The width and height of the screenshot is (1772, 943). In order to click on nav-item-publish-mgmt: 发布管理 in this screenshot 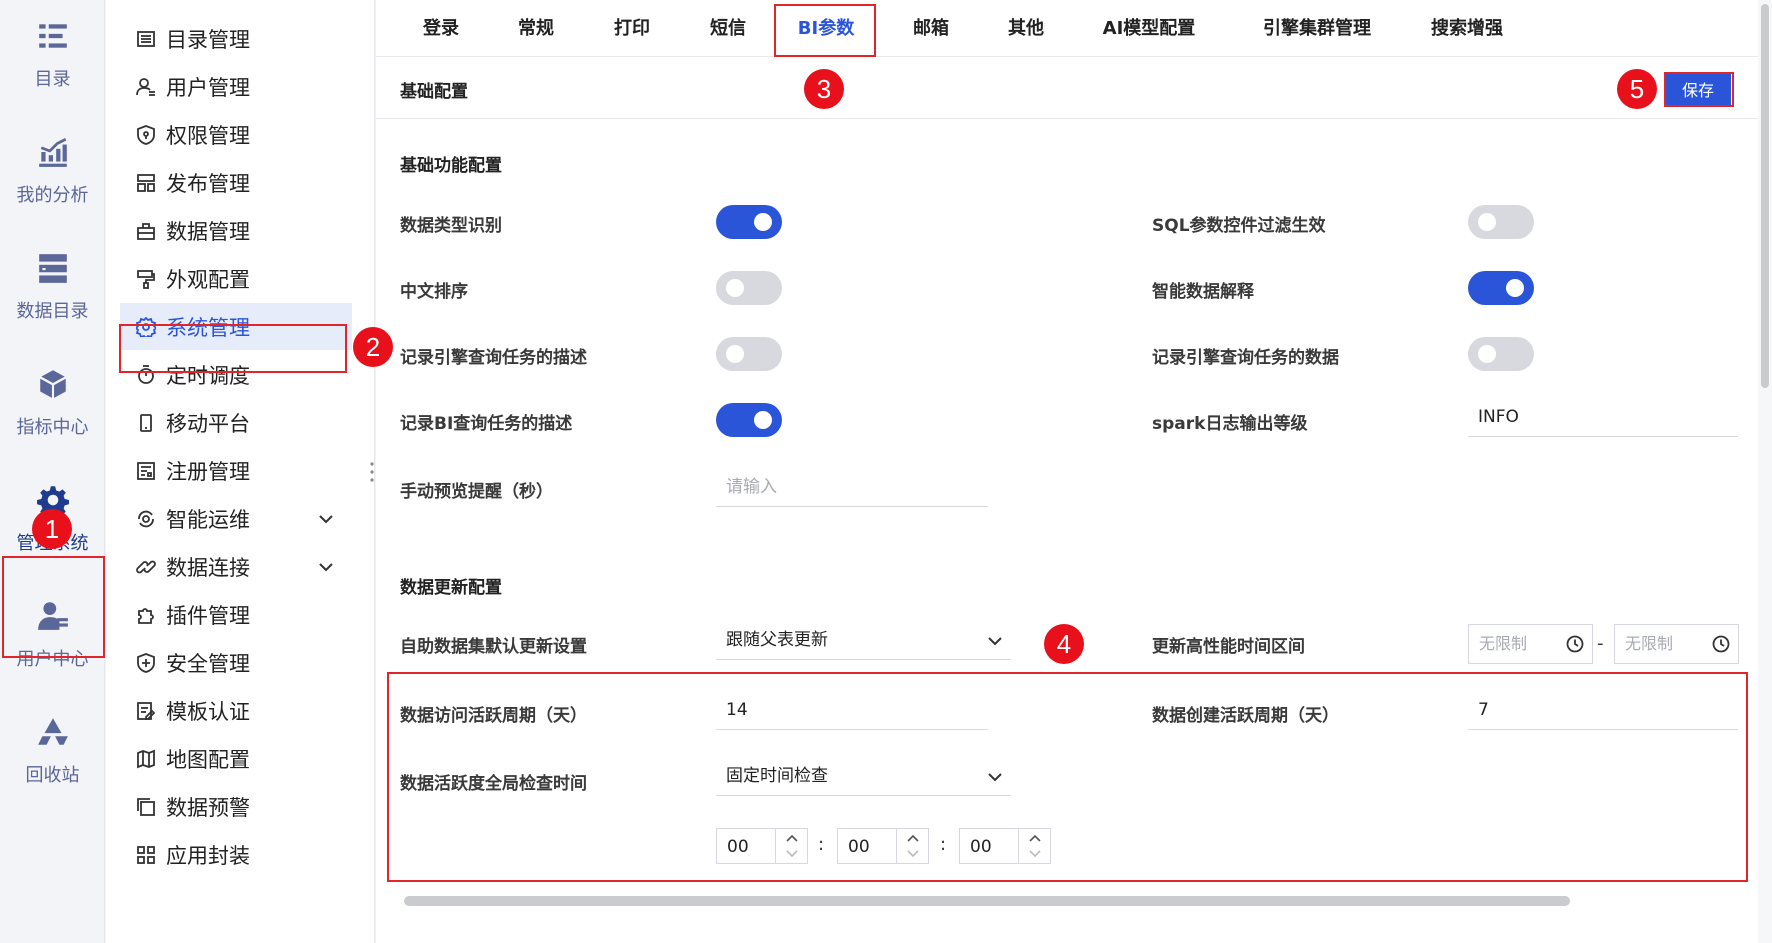, I will do `click(236, 182)`.